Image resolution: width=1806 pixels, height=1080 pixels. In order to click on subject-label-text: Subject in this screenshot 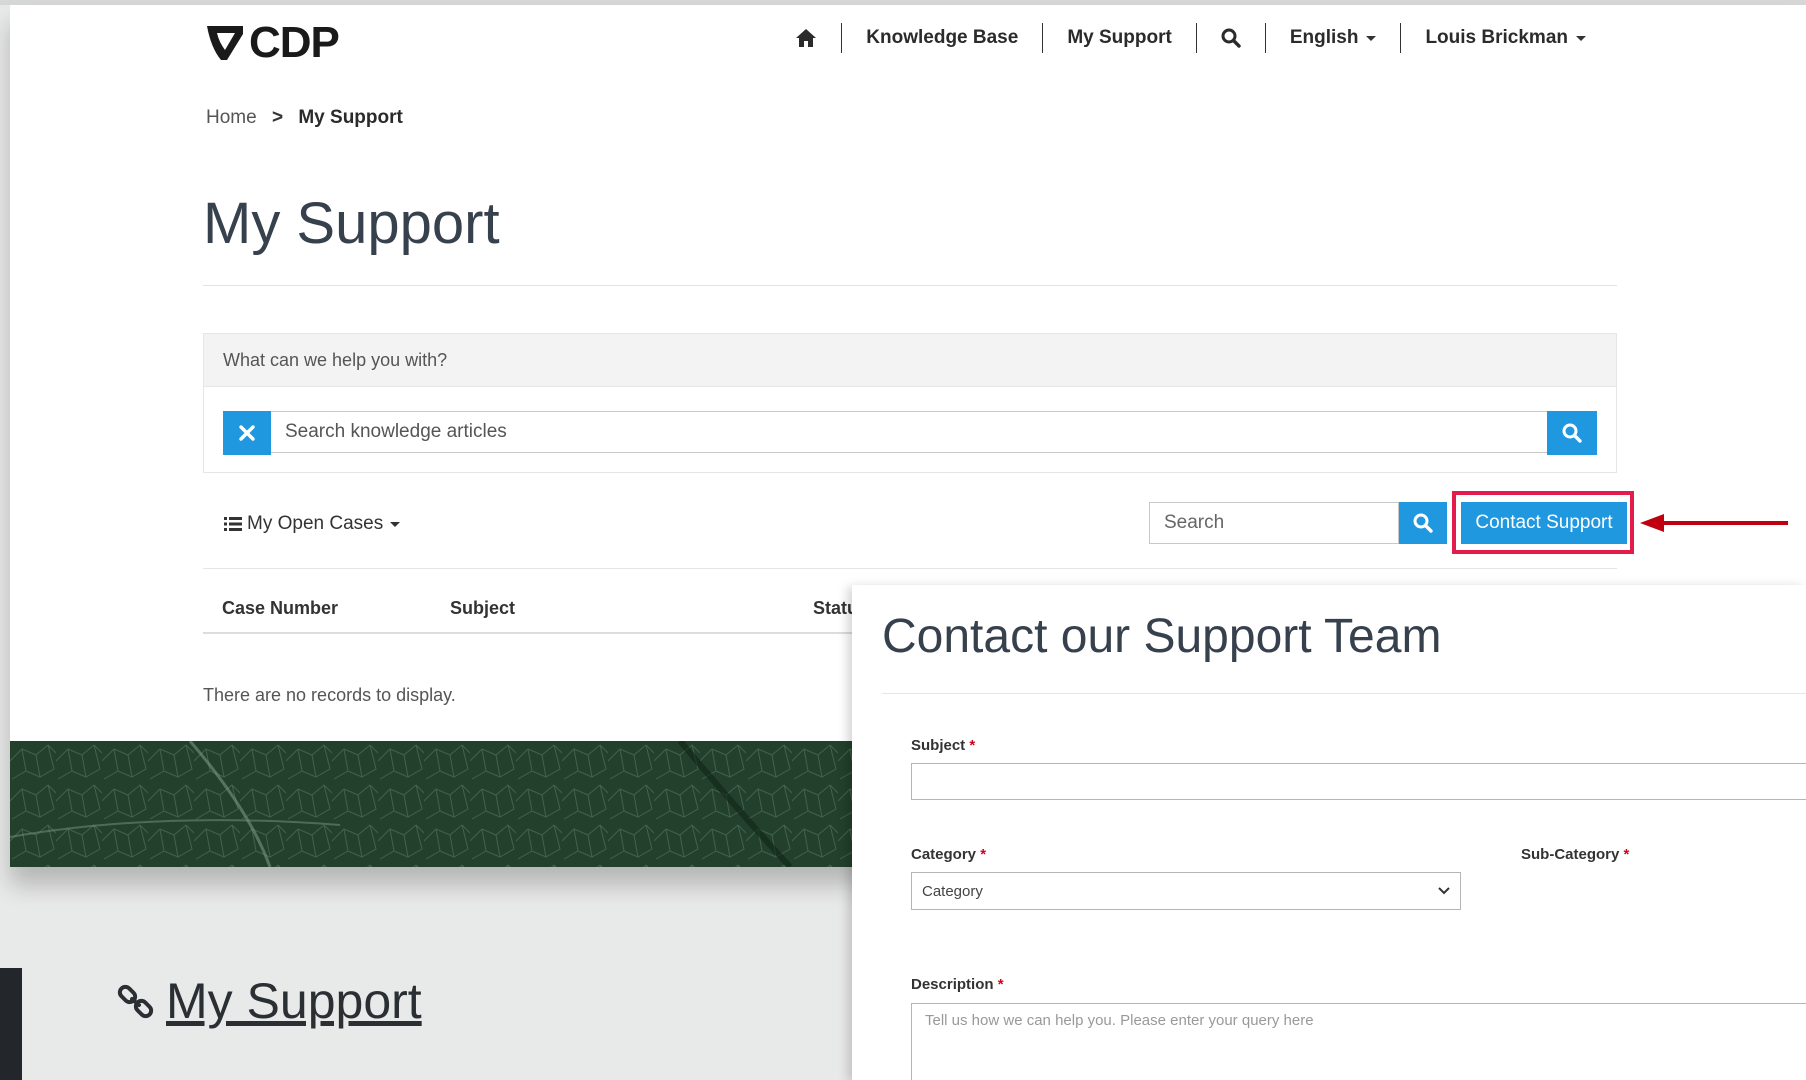, I will do `click(938, 745)`.